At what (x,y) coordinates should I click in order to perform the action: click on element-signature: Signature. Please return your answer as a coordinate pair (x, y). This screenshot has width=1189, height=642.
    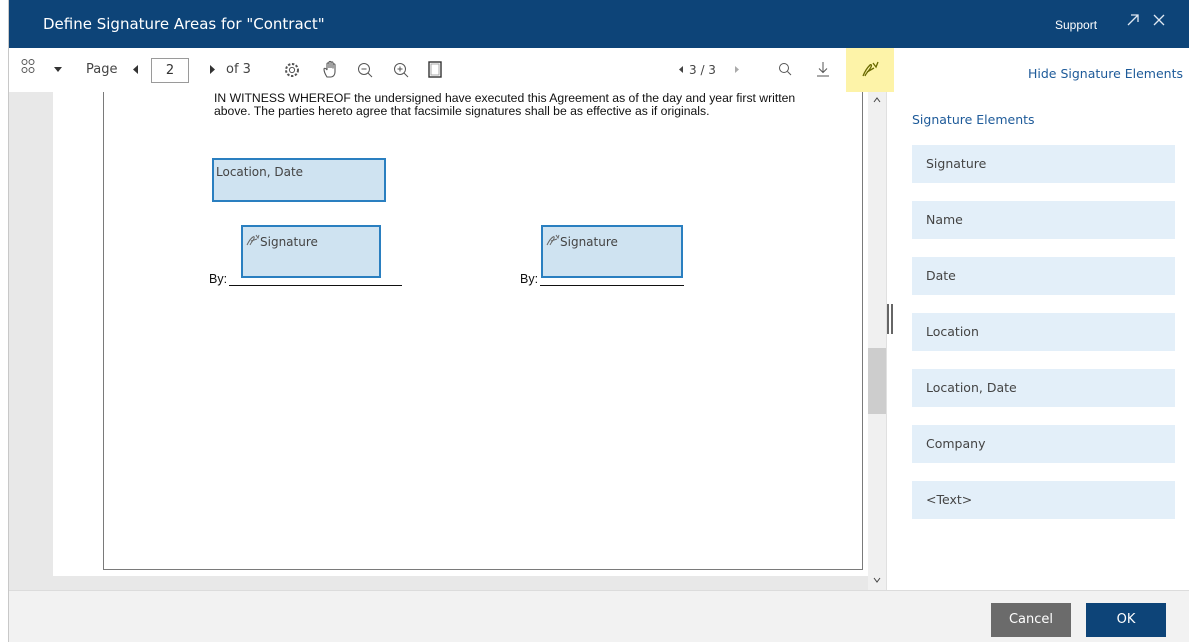
    Looking at the image, I should click on (1043, 164).